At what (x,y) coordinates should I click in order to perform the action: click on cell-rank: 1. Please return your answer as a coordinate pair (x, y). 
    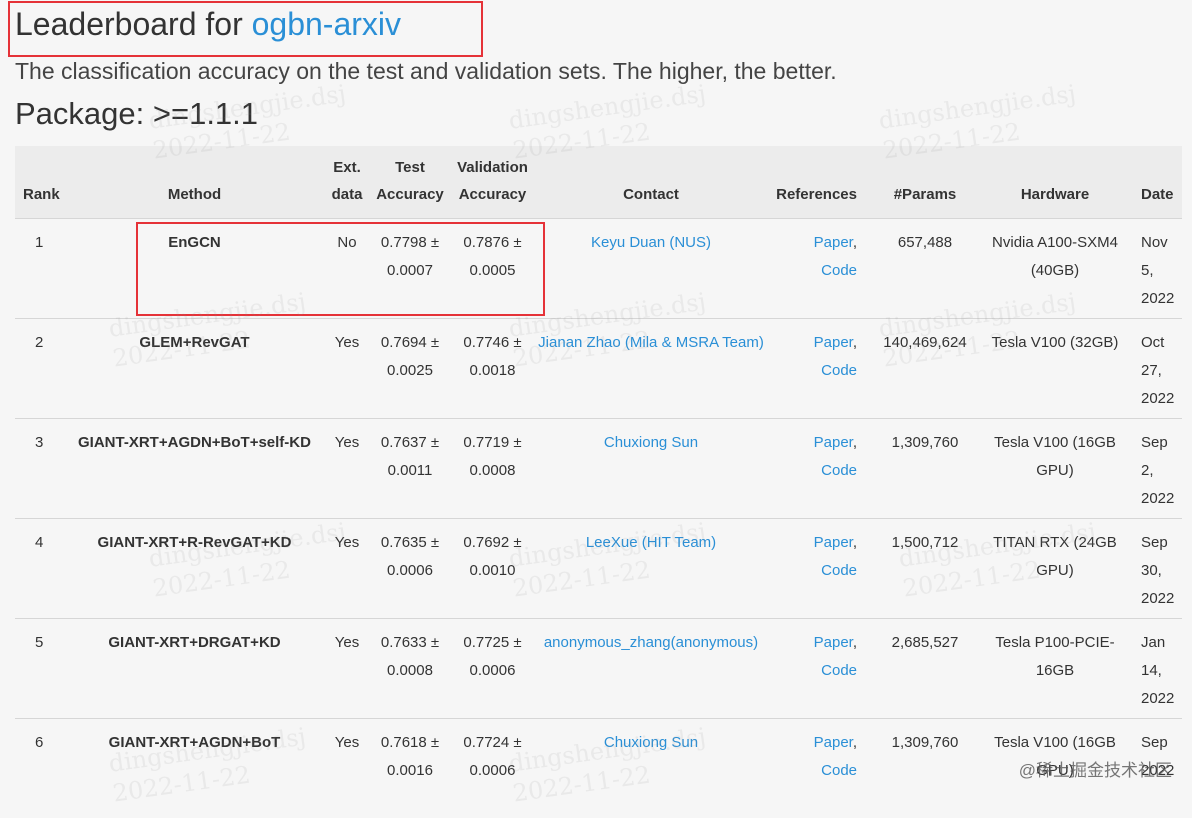
    Looking at the image, I should click on (39, 242).